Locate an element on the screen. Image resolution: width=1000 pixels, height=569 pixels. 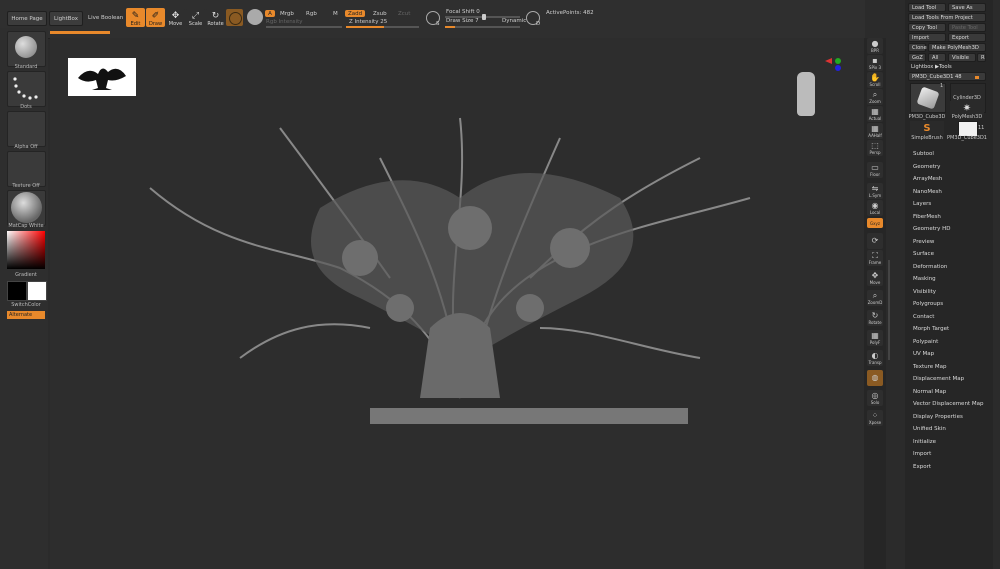
aahalf-button: ▦ AAHalf is located at coordinates (875, 131).